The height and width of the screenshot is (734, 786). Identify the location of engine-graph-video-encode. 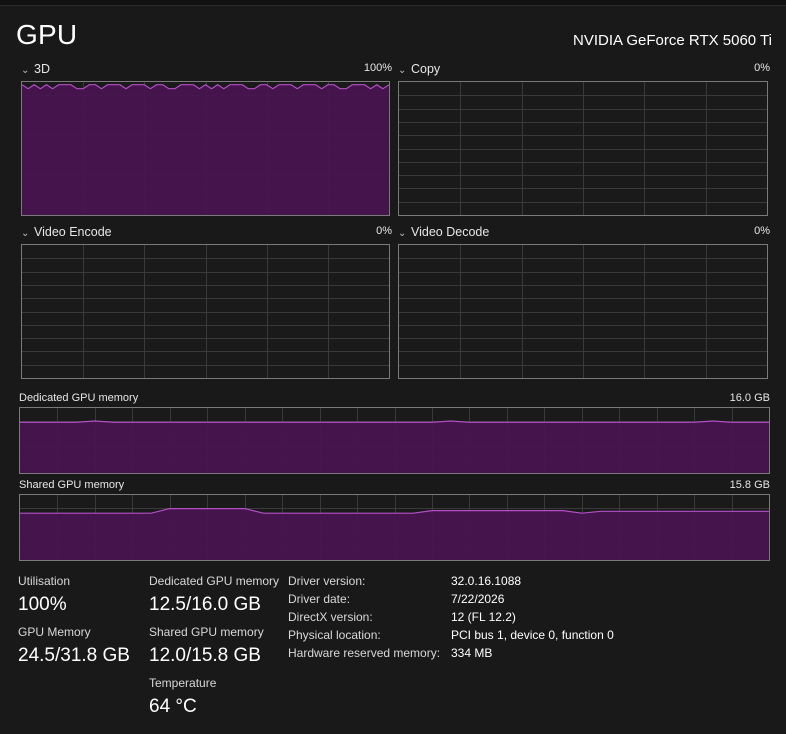
(205, 311).